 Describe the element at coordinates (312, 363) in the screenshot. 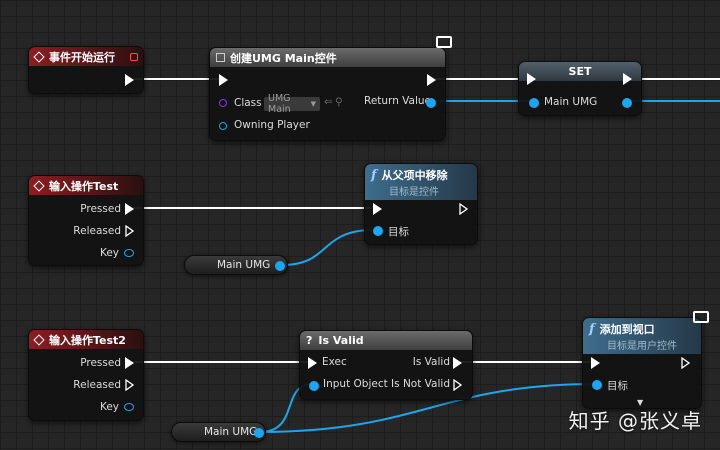

I see `is-valid-exec-in-pin` at that location.